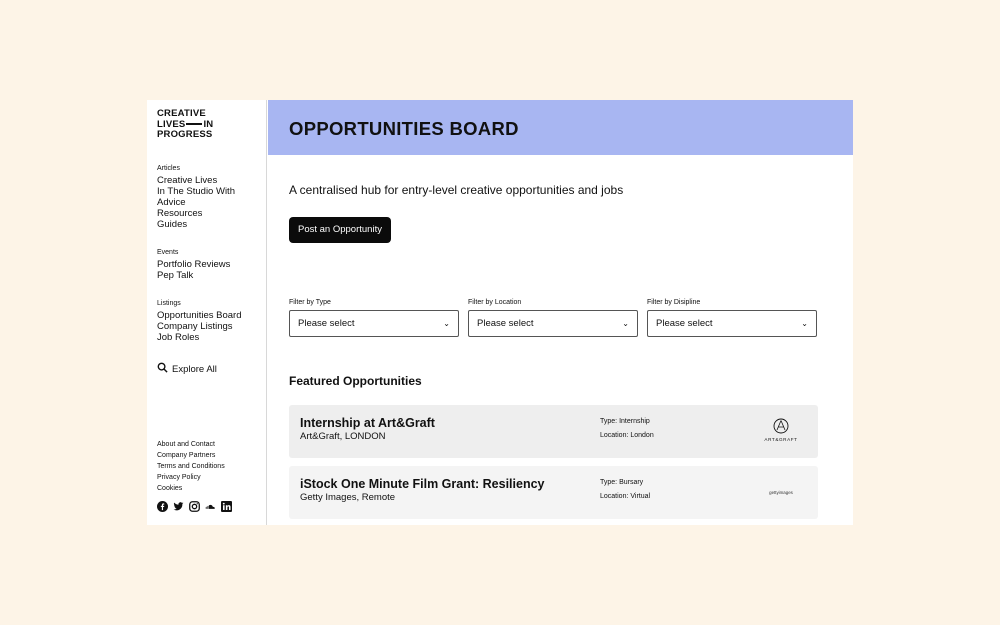 This screenshot has width=1000, height=625. I want to click on svg-text: gettyimages, so click(781, 492).